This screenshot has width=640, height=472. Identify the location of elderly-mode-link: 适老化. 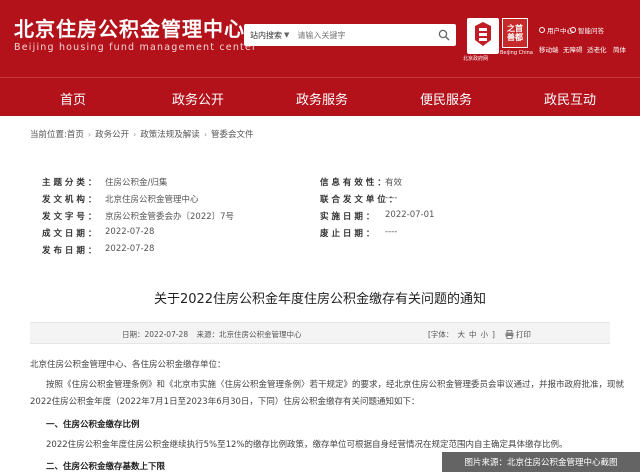
(597, 49).